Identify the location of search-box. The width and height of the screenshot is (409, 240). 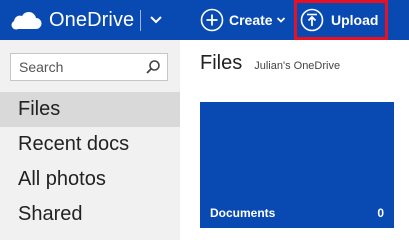
(89, 67).